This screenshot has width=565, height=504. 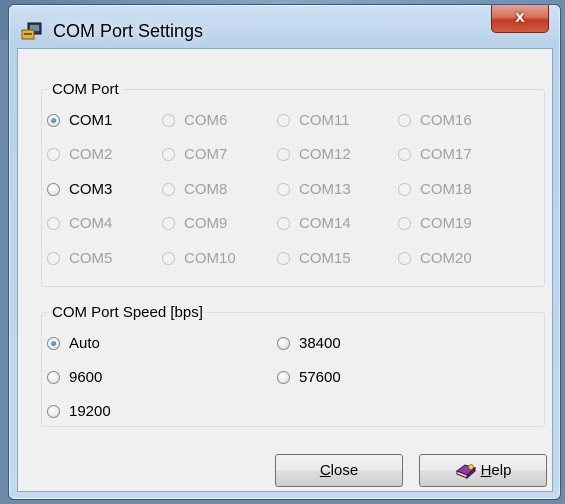 I want to click on help-button: Help, so click(x=483, y=470).